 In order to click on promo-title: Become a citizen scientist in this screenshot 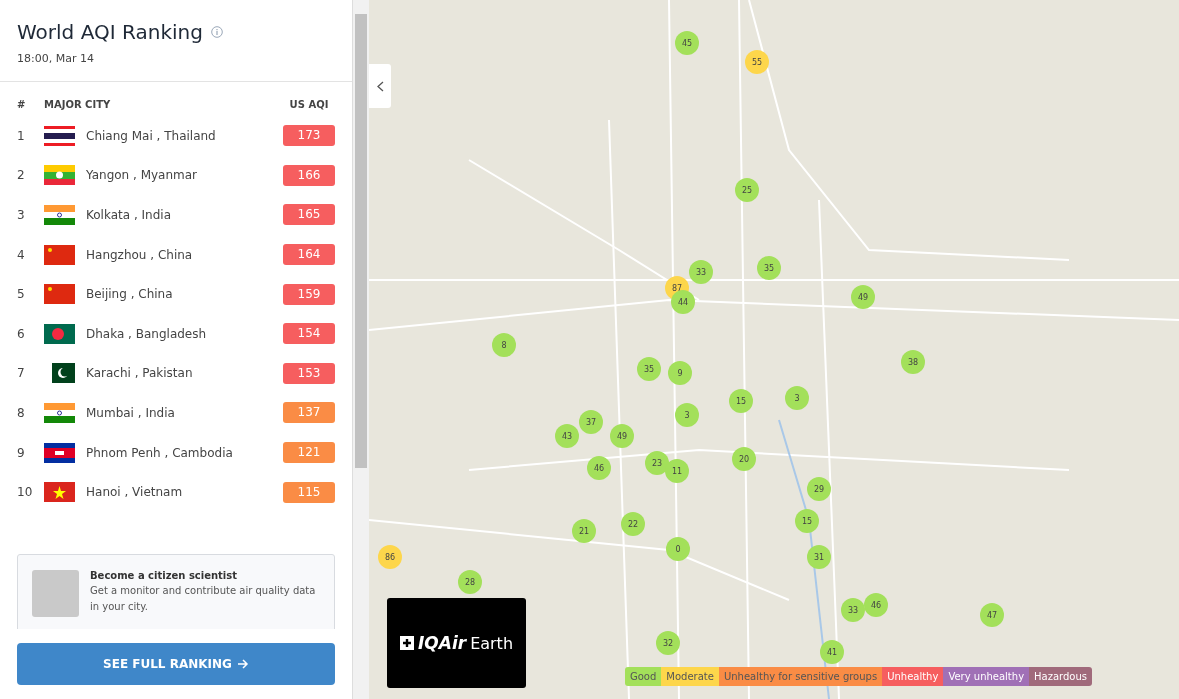, I will do `click(164, 575)`.